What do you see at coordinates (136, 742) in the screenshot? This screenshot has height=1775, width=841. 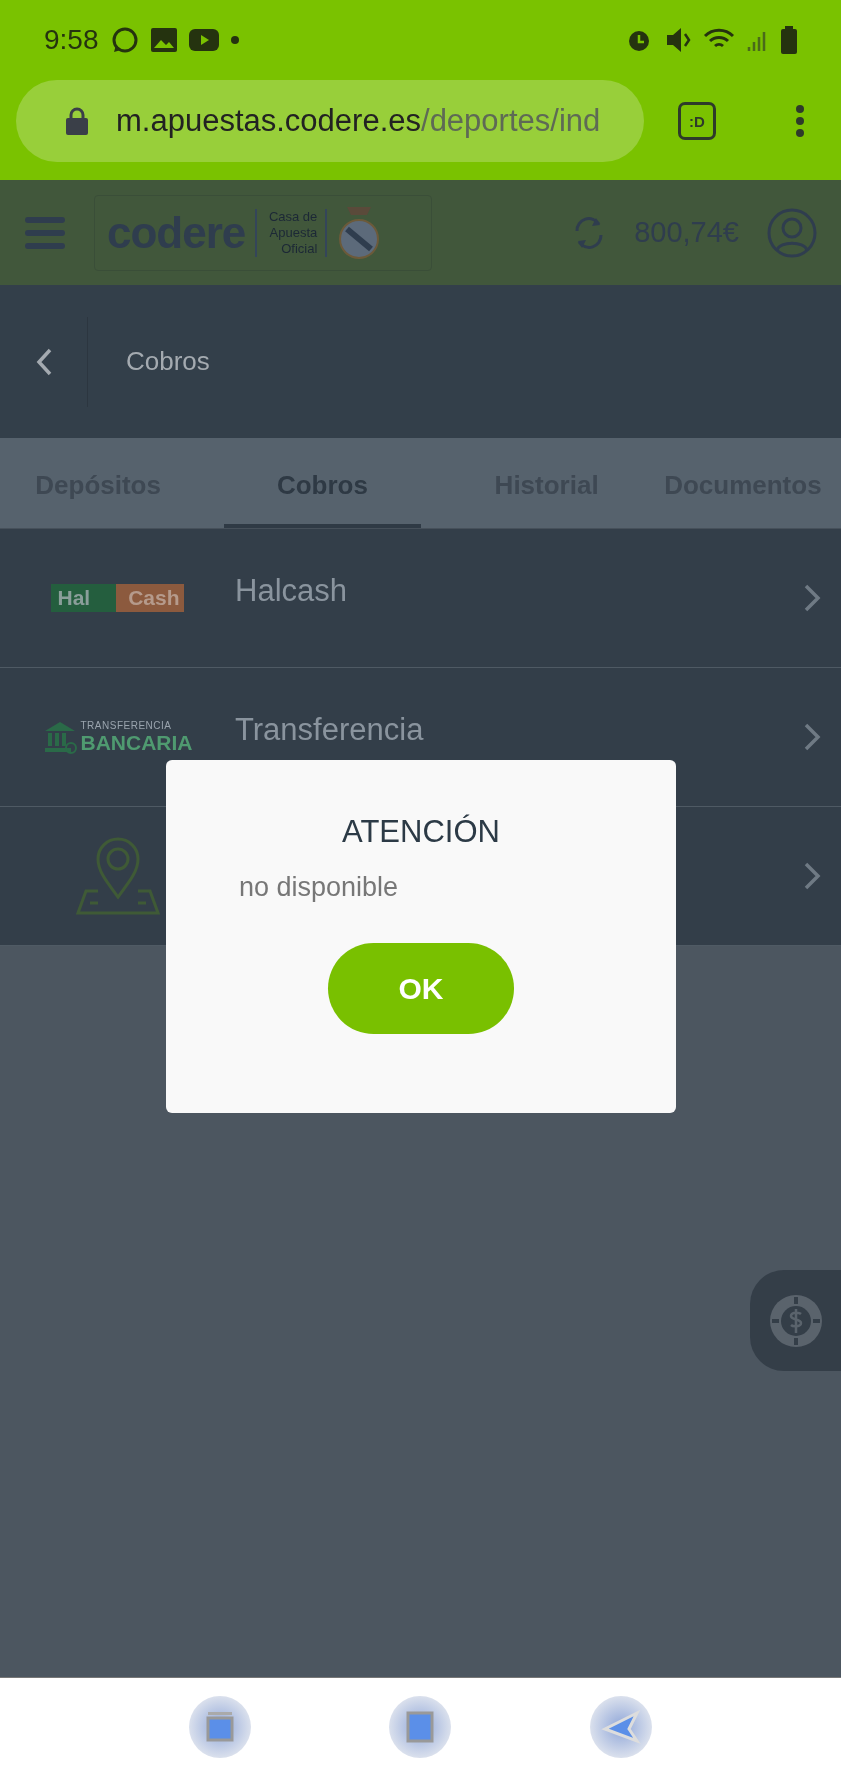 I see `logo-text: BANCARIA` at bounding box center [136, 742].